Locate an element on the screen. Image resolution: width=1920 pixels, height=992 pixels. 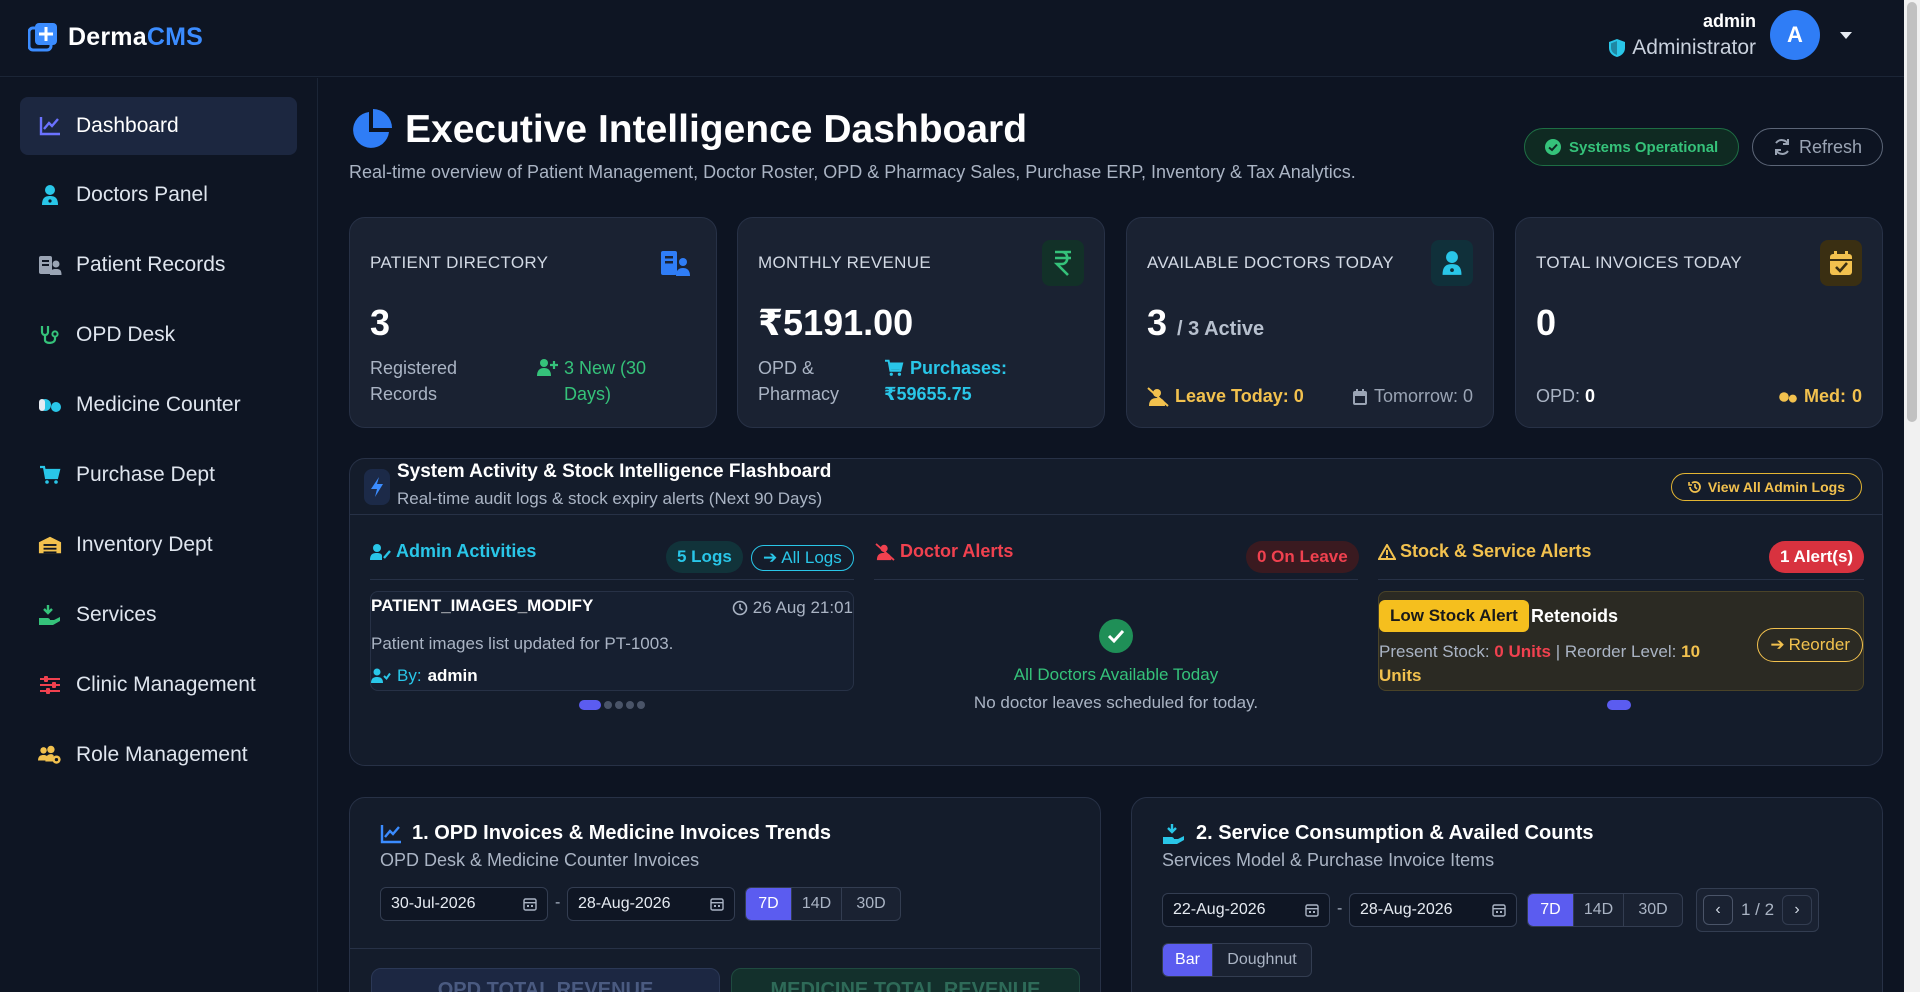
user-name: admin is located at coordinates (1729, 20).